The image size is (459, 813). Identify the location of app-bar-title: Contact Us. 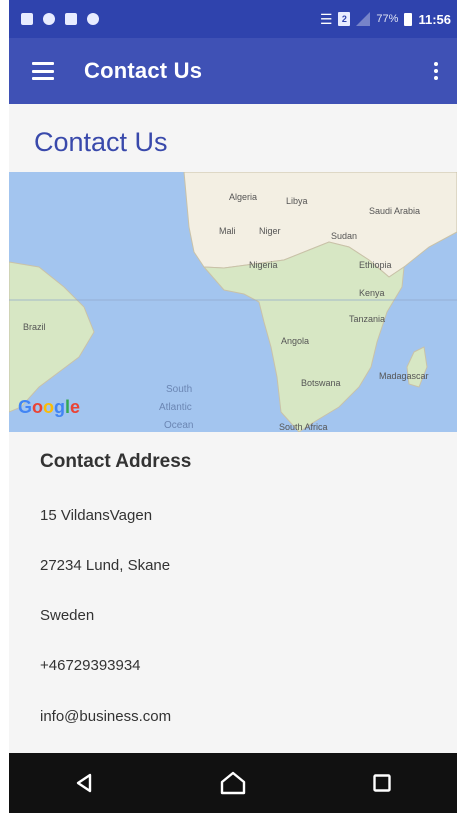
(143, 70).